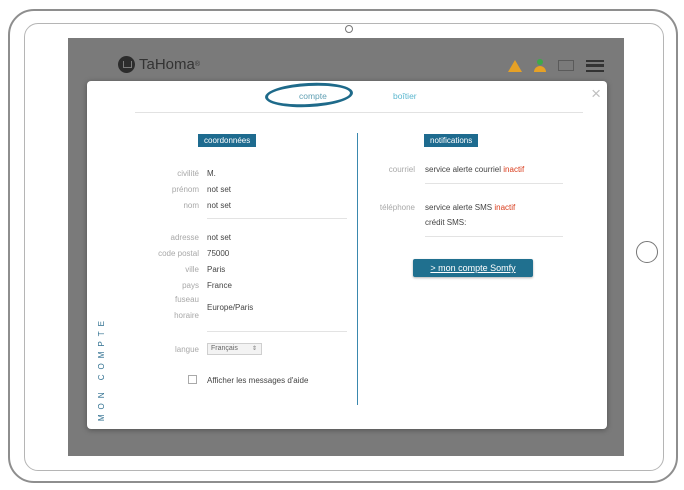  Describe the element at coordinates (556, 65) in the screenshot. I see `top-icons` at that location.